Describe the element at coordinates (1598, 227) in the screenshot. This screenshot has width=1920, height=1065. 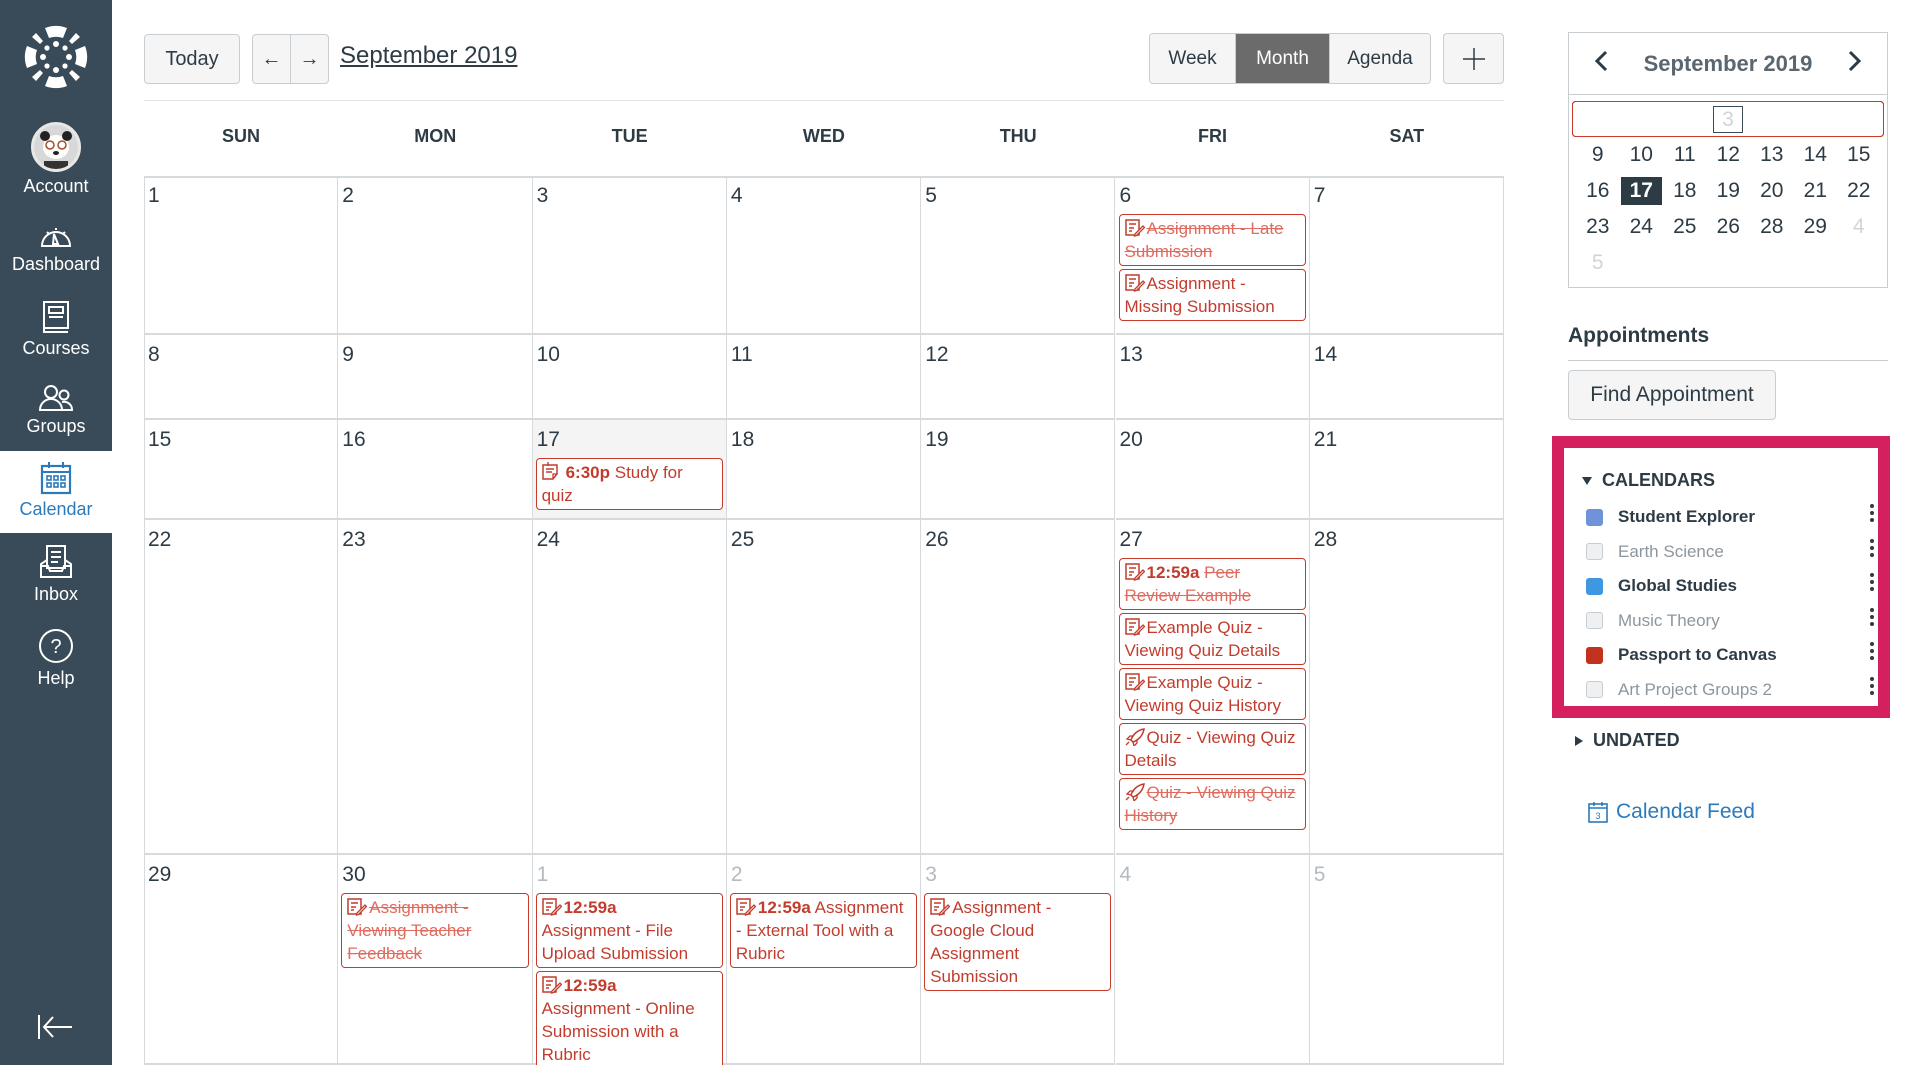
I see `mini-calendar-day: 23` at that location.